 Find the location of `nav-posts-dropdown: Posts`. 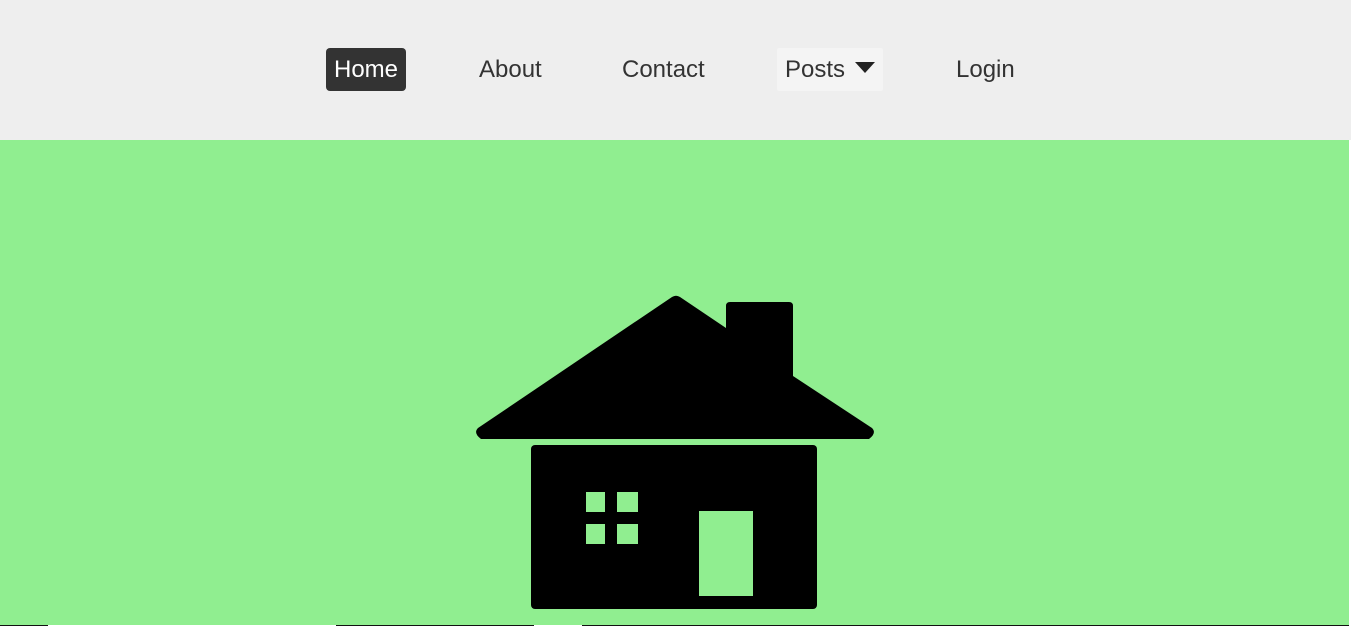

nav-posts-dropdown: Posts is located at coordinates (830, 69).